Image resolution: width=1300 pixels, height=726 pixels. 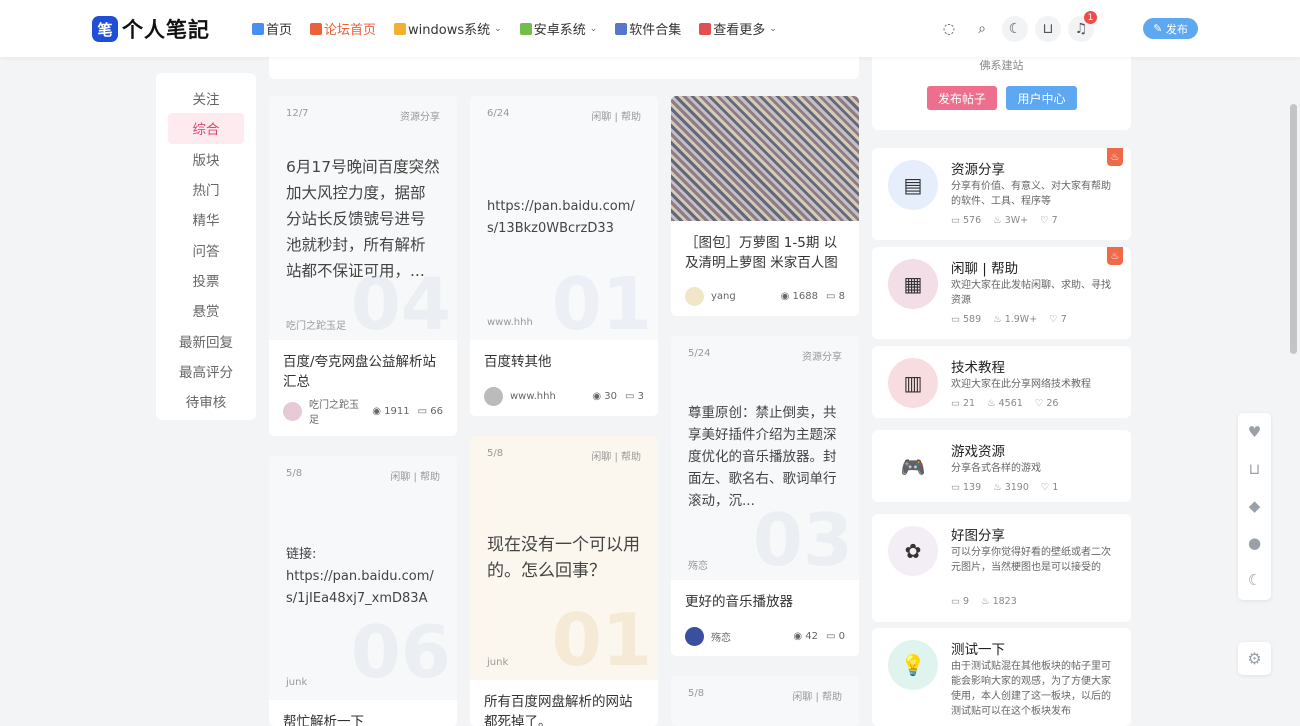 What do you see at coordinates (604, 396) in the screenshot?
I see `views-count: ◉ 30` at bounding box center [604, 396].